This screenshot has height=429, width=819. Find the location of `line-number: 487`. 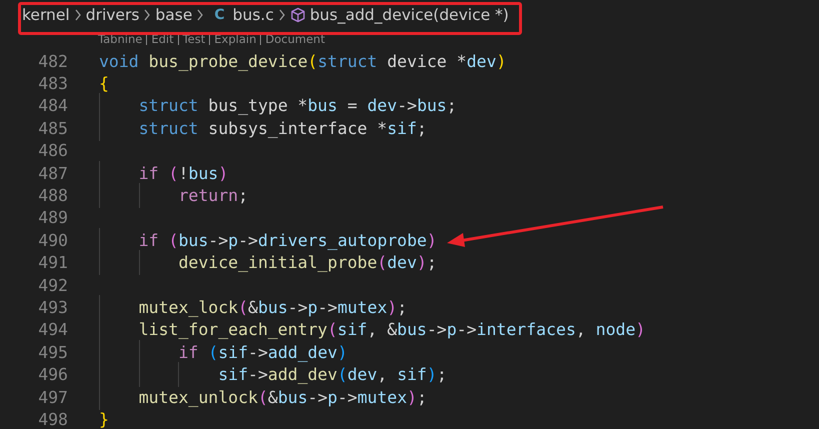

line-number: 487 is located at coordinates (52, 173).